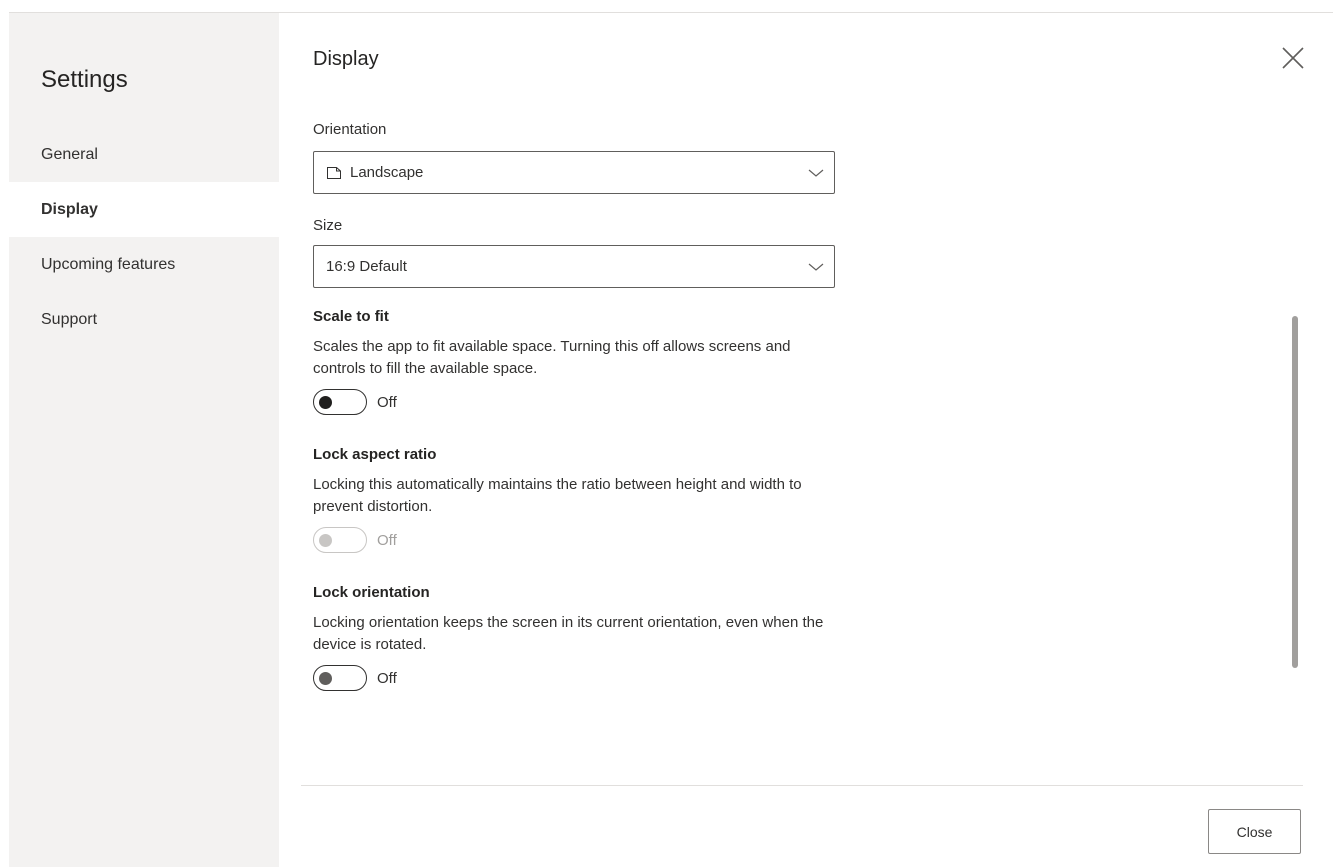  Describe the element at coordinates (387, 540) in the screenshot. I see `lock-aspect-ratio-state: Off` at that location.